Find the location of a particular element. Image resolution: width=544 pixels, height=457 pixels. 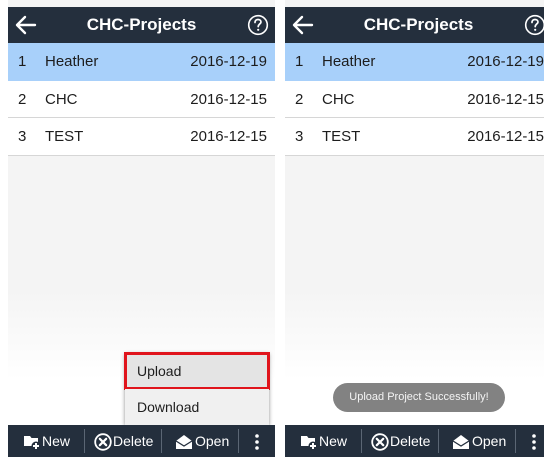

upload-menu-item: Upload is located at coordinates (197, 371).